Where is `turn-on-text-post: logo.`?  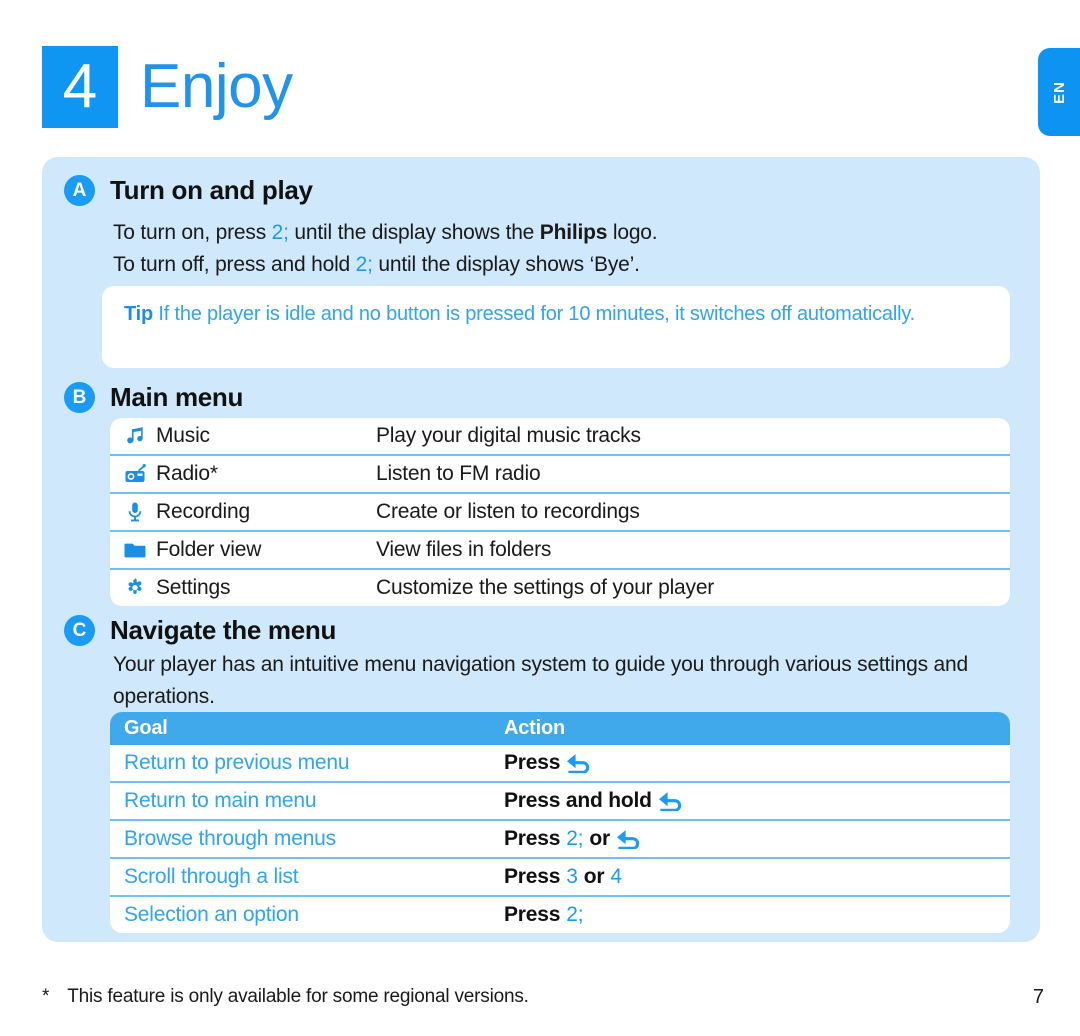
turn-on-text-post: logo. is located at coordinates (632, 232).